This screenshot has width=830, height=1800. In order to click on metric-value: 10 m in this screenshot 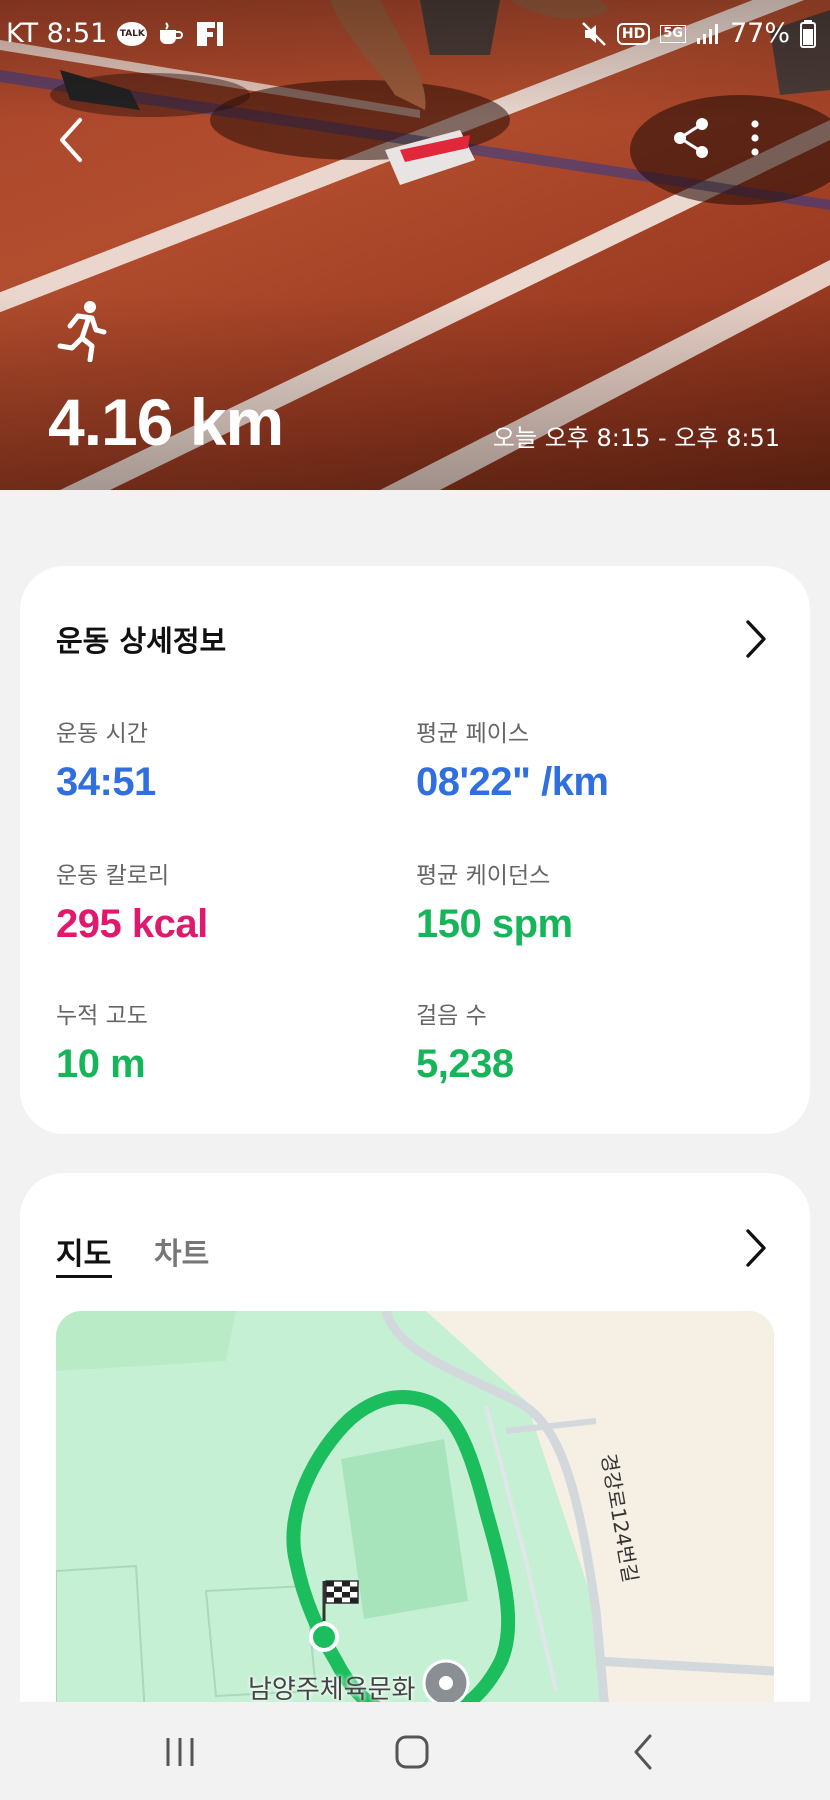, I will do `click(101, 1064)`.